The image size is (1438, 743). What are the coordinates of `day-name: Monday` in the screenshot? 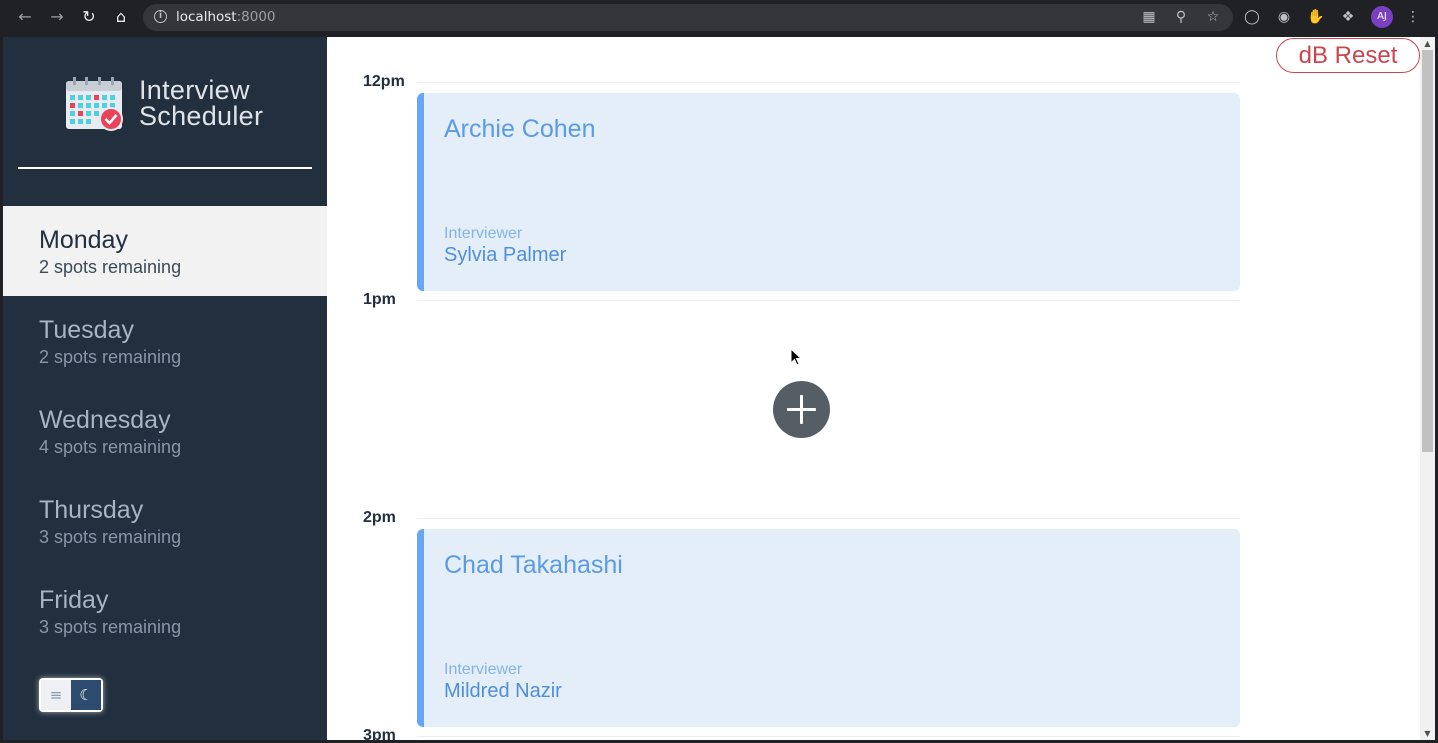 It's located at (83, 240).